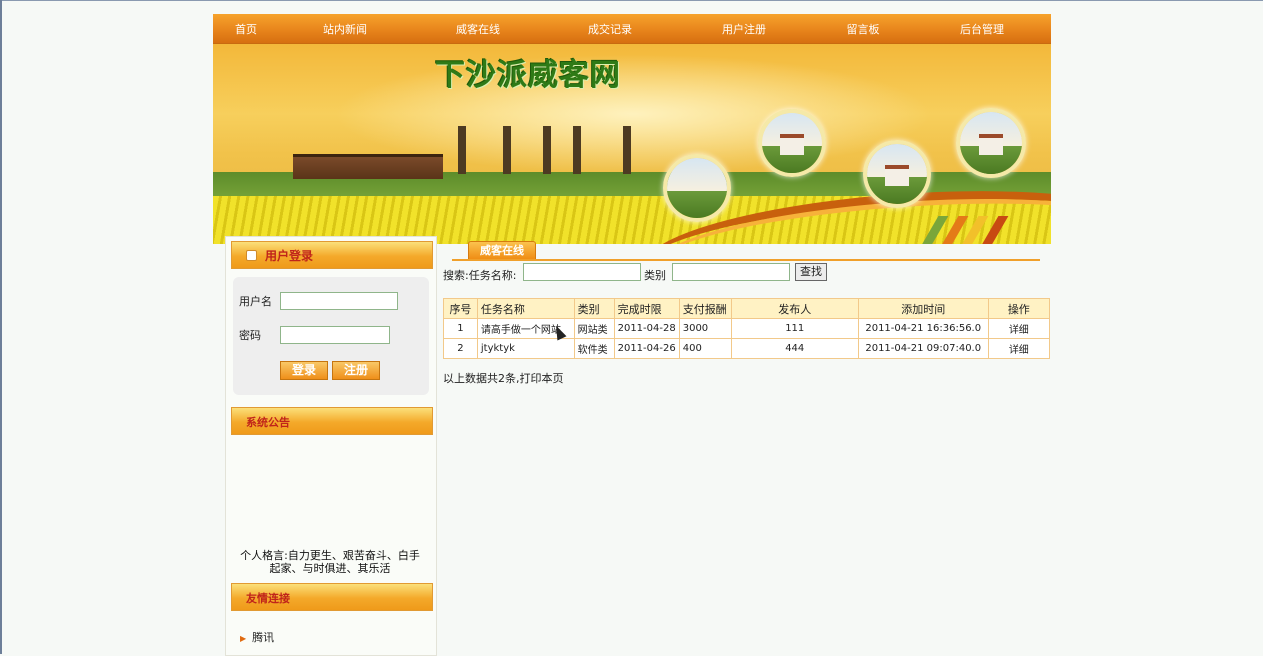  What do you see at coordinates (582, 272) in the screenshot?
I see `task-name-input` at bounding box center [582, 272].